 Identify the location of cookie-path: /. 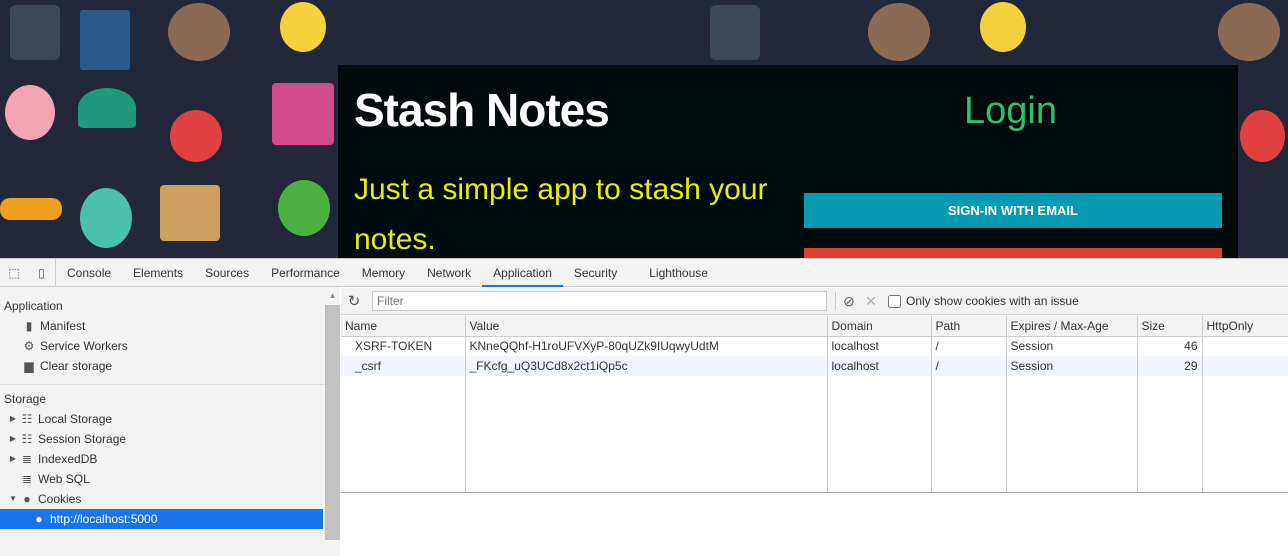
(969, 346).